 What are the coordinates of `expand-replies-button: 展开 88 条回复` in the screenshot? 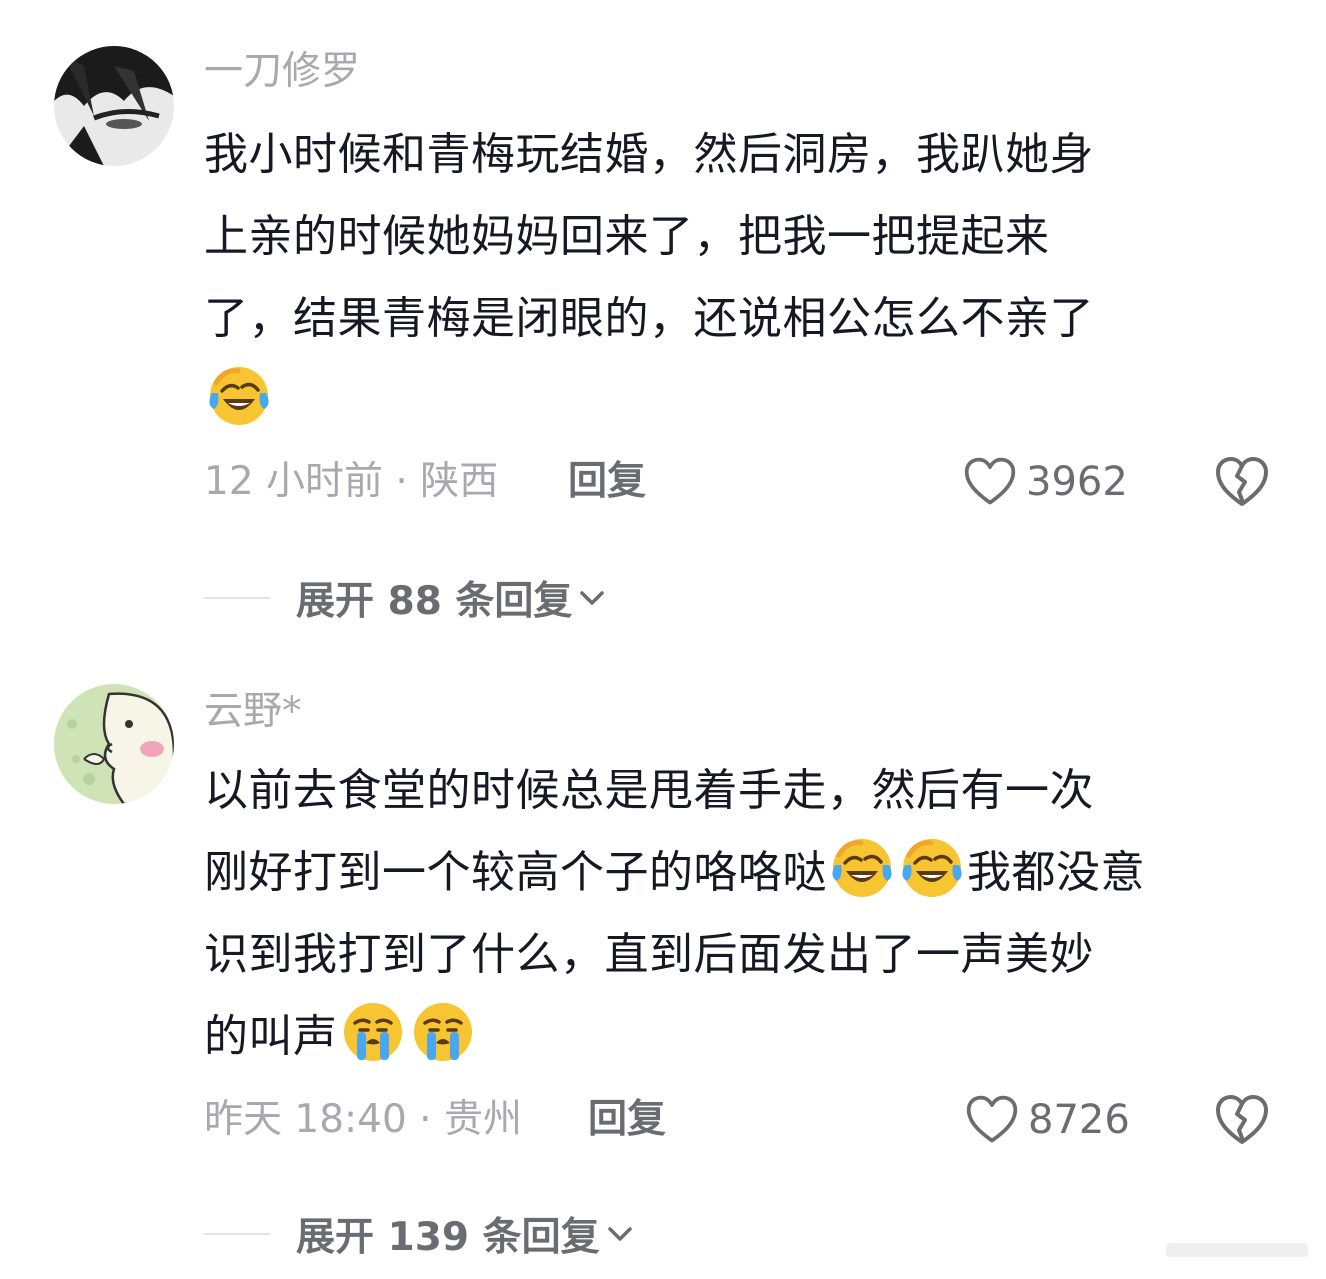 It's located at (406, 598).